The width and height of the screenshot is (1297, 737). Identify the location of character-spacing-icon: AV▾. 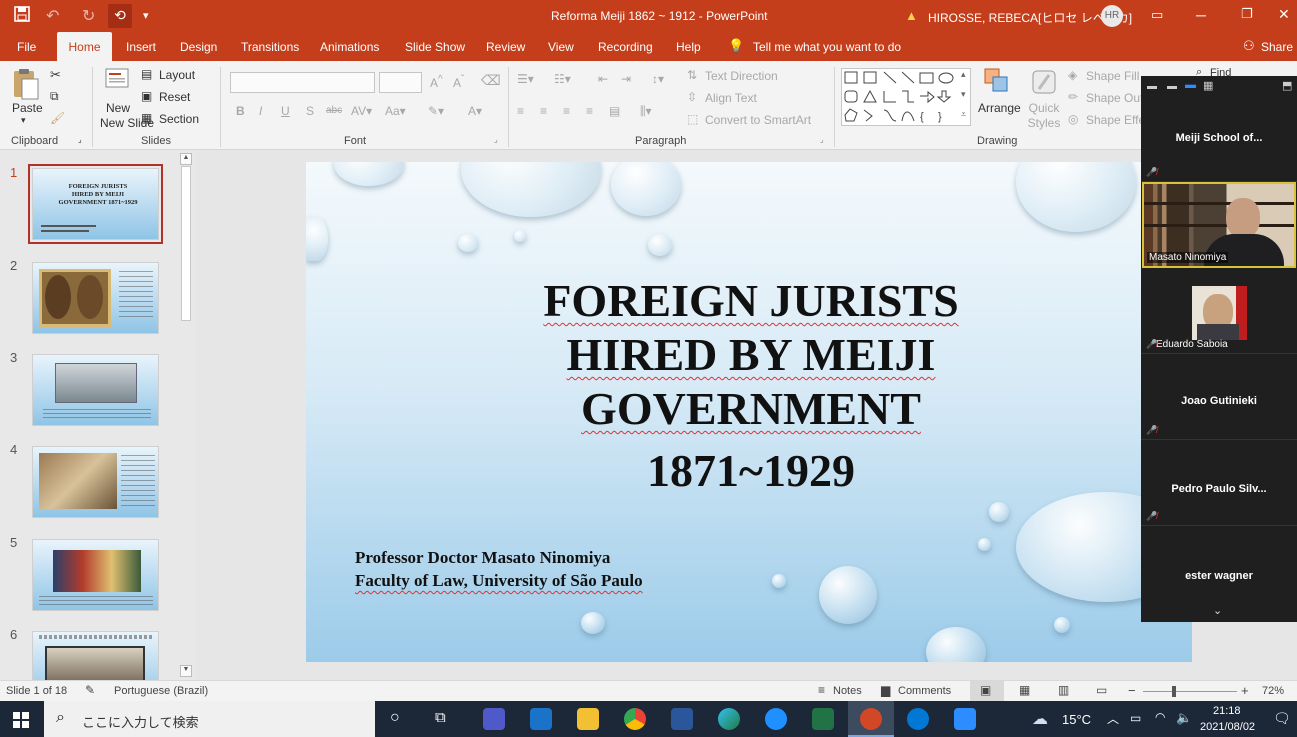
(361, 111).